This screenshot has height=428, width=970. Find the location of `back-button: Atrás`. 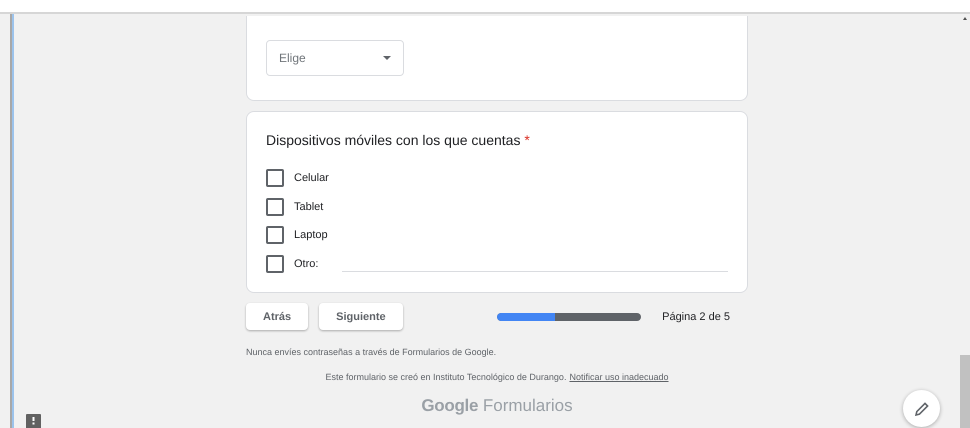

back-button: Atrás is located at coordinates (277, 316).